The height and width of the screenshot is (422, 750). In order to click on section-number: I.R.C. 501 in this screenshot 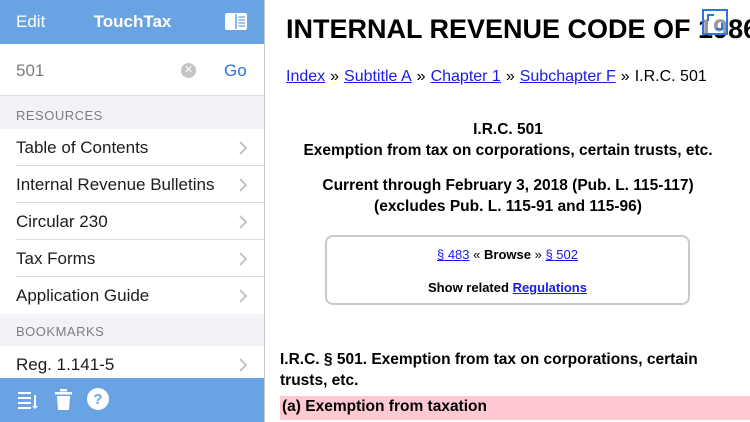, I will do `click(508, 129)`.